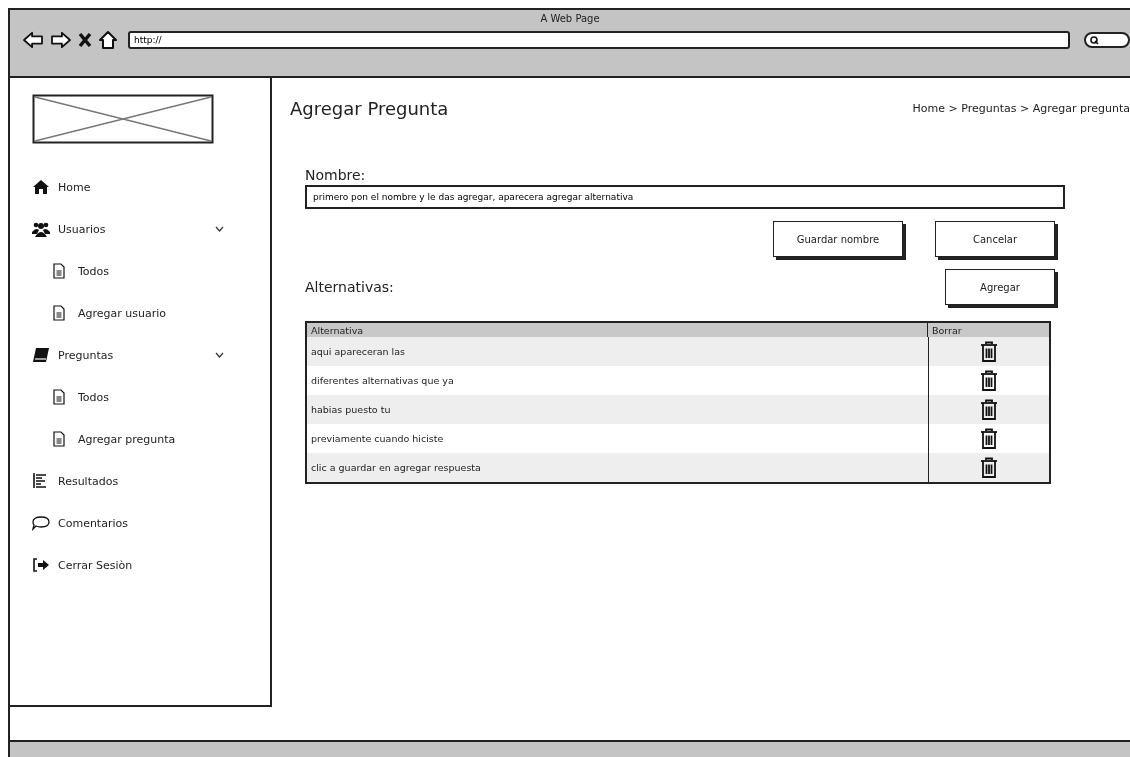  I want to click on table-cell-text: aqui apareceran las, so click(358, 352).